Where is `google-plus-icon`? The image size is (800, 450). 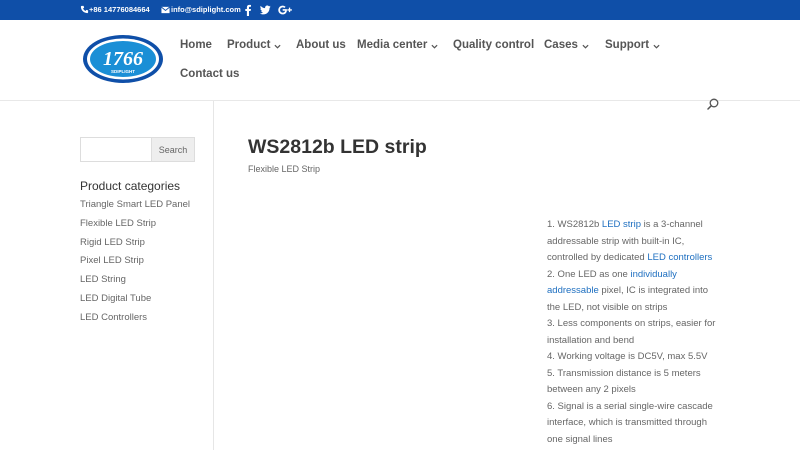 google-plus-icon is located at coordinates (285, 10).